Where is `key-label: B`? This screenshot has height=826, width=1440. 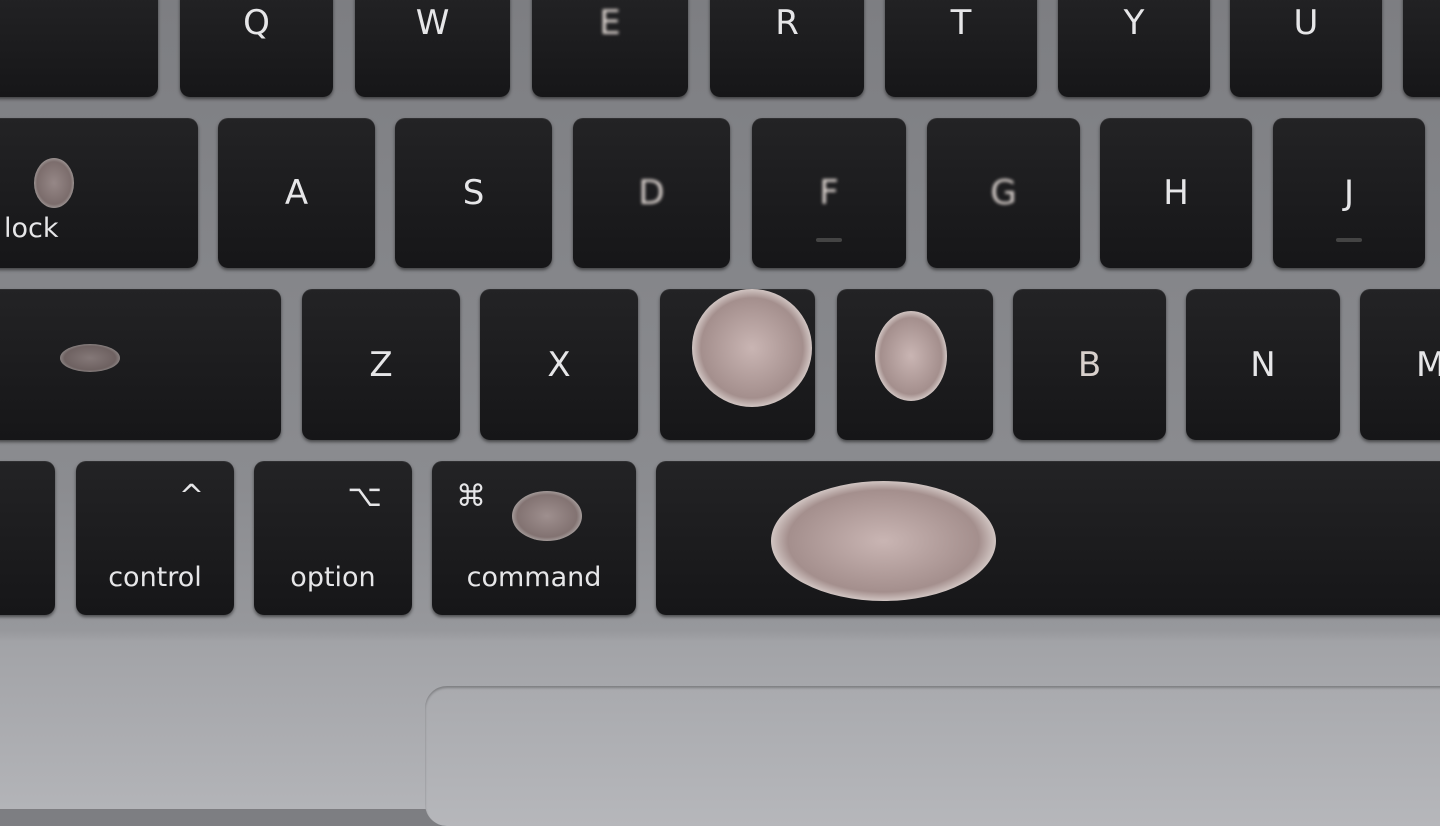 key-label: B is located at coordinates (1089, 364).